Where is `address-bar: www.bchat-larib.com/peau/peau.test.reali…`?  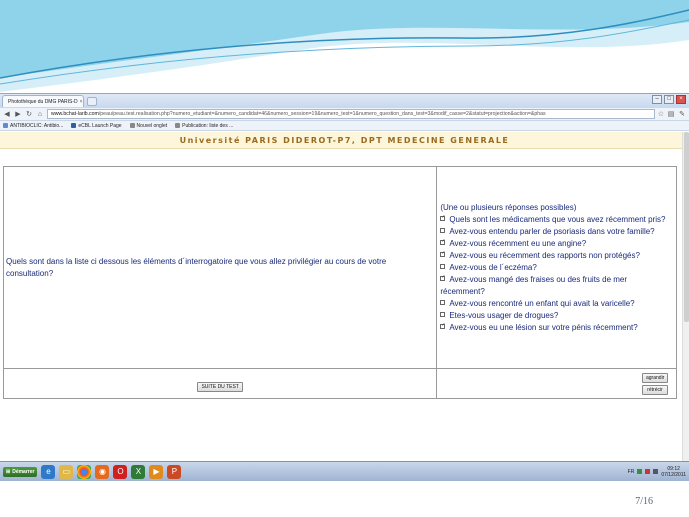
address-bar: www.bchat-larib.com/peau/peau.test.reali… is located at coordinates (351, 114).